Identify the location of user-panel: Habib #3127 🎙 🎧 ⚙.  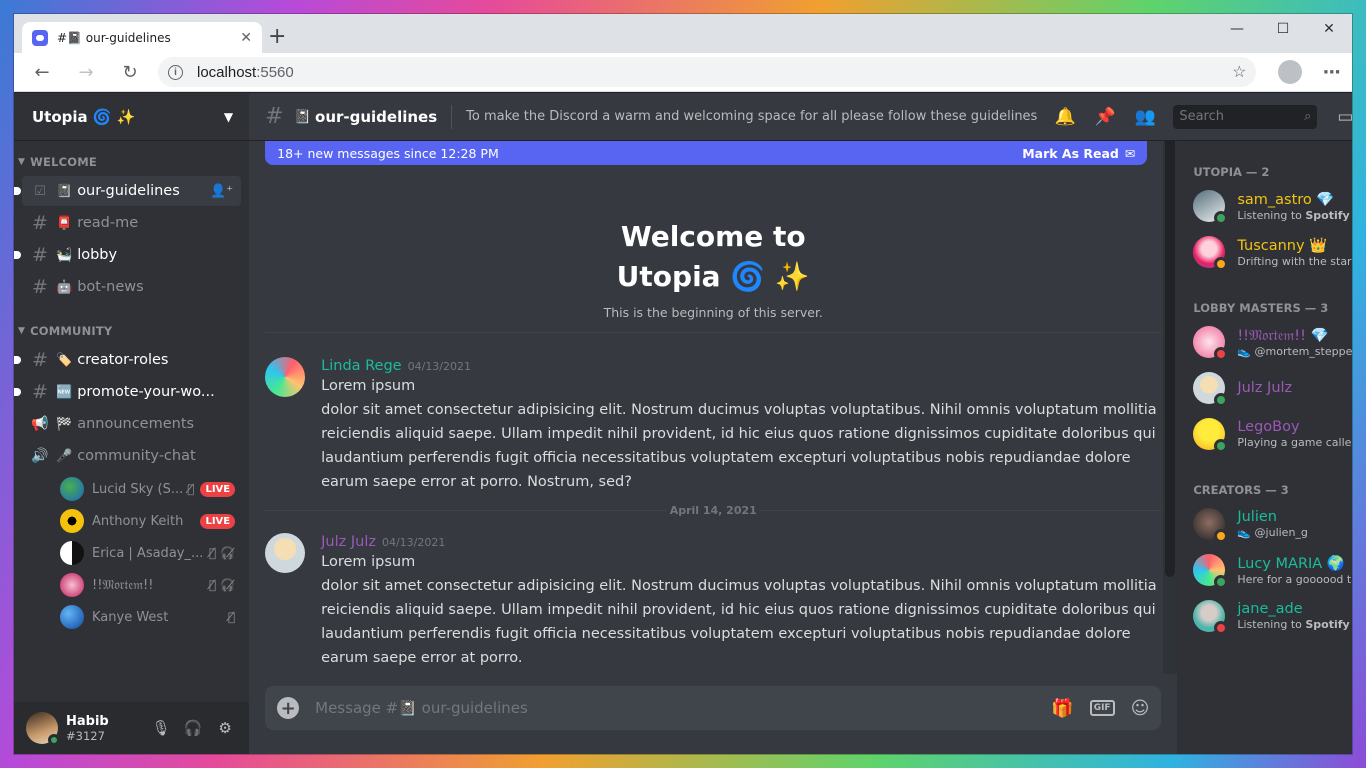
(132, 728).